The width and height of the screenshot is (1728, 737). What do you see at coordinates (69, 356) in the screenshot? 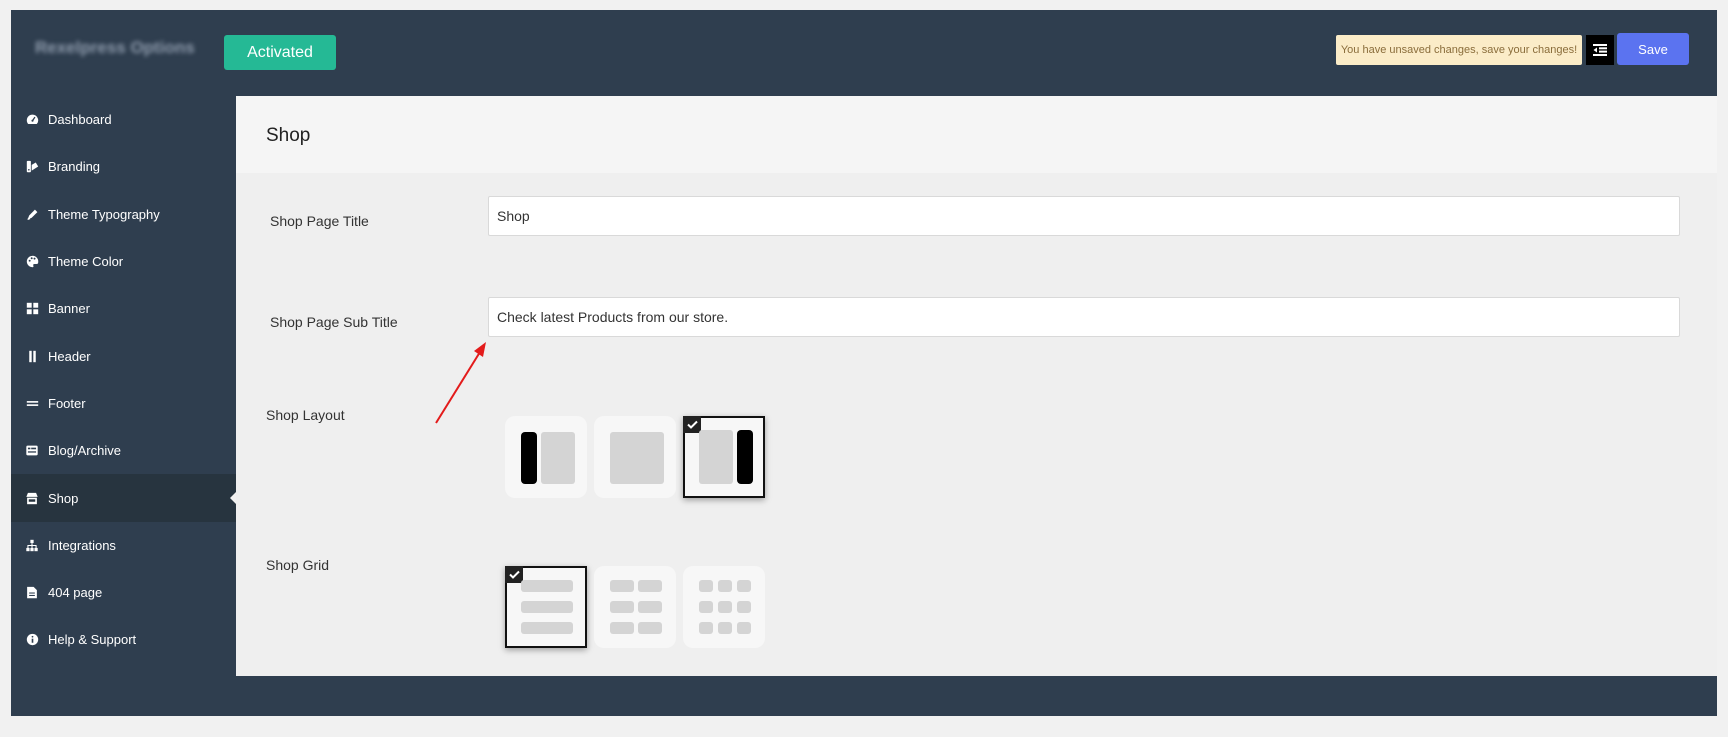
I see `sidebar-item-label: Header` at bounding box center [69, 356].